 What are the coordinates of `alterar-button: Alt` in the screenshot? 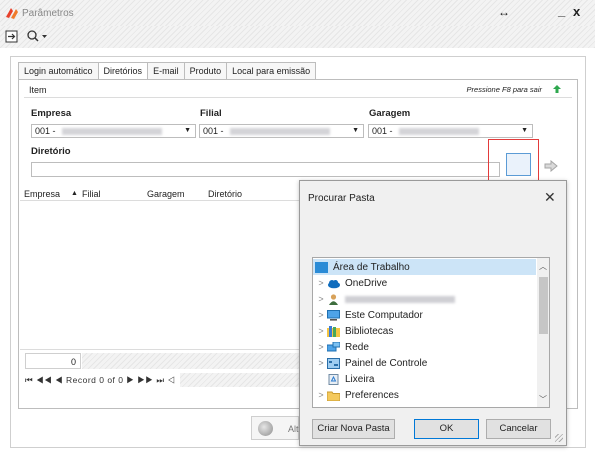 It's located at (275, 428).